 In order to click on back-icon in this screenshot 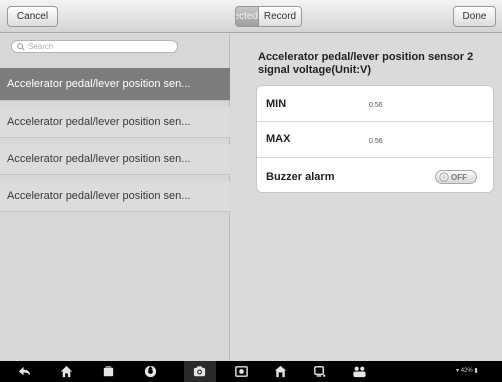, I will do `click(24, 371)`.